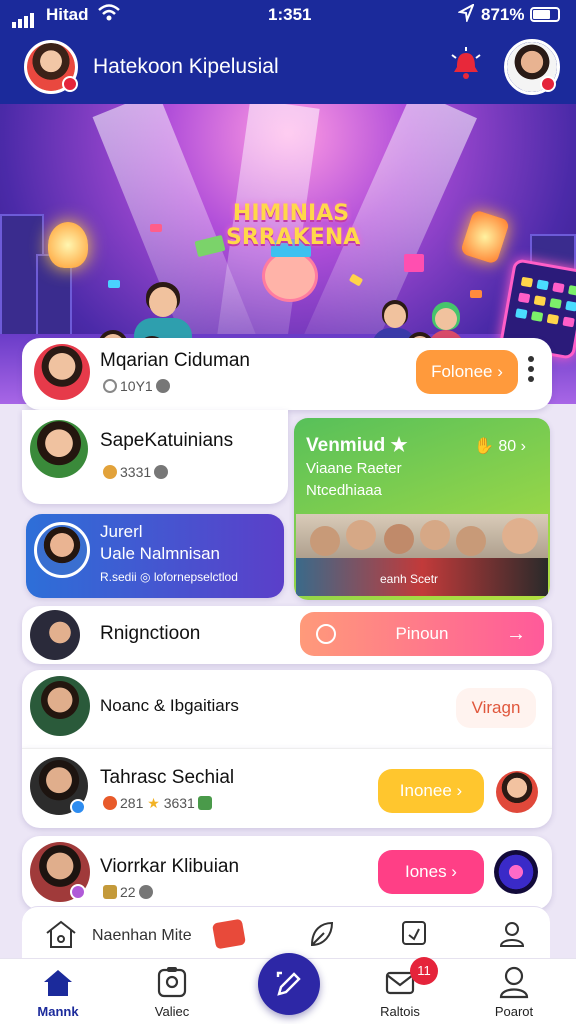 The width and height of the screenshot is (576, 1024). I want to click on carrier-label: Hitad, so click(67, 14).